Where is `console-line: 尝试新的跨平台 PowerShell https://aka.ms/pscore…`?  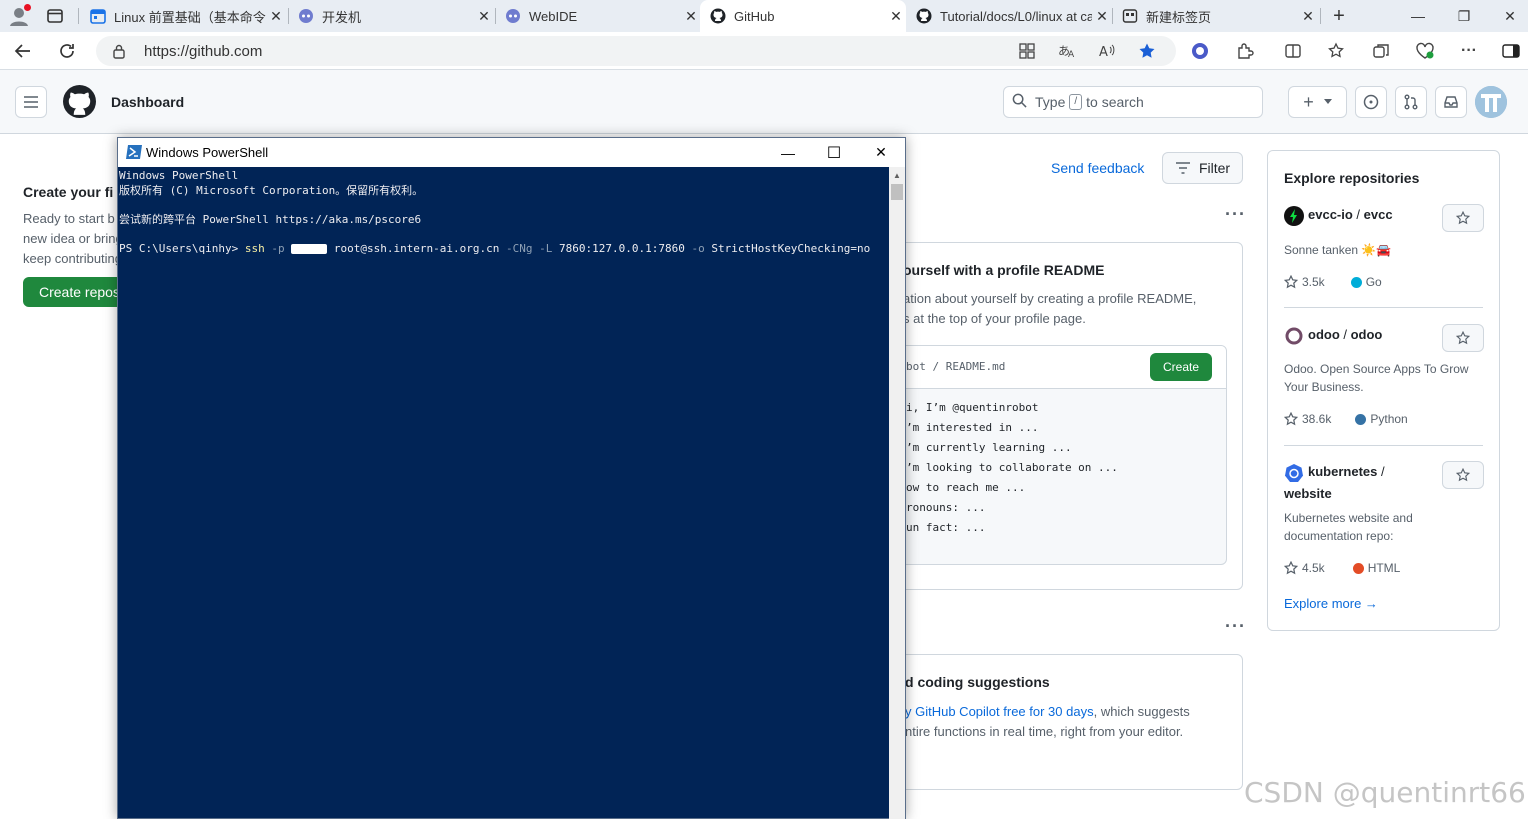 console-line: 尝试新的跨平台 PowerShell https://aka.ms/pscore… is located at coordinates (270, 219).